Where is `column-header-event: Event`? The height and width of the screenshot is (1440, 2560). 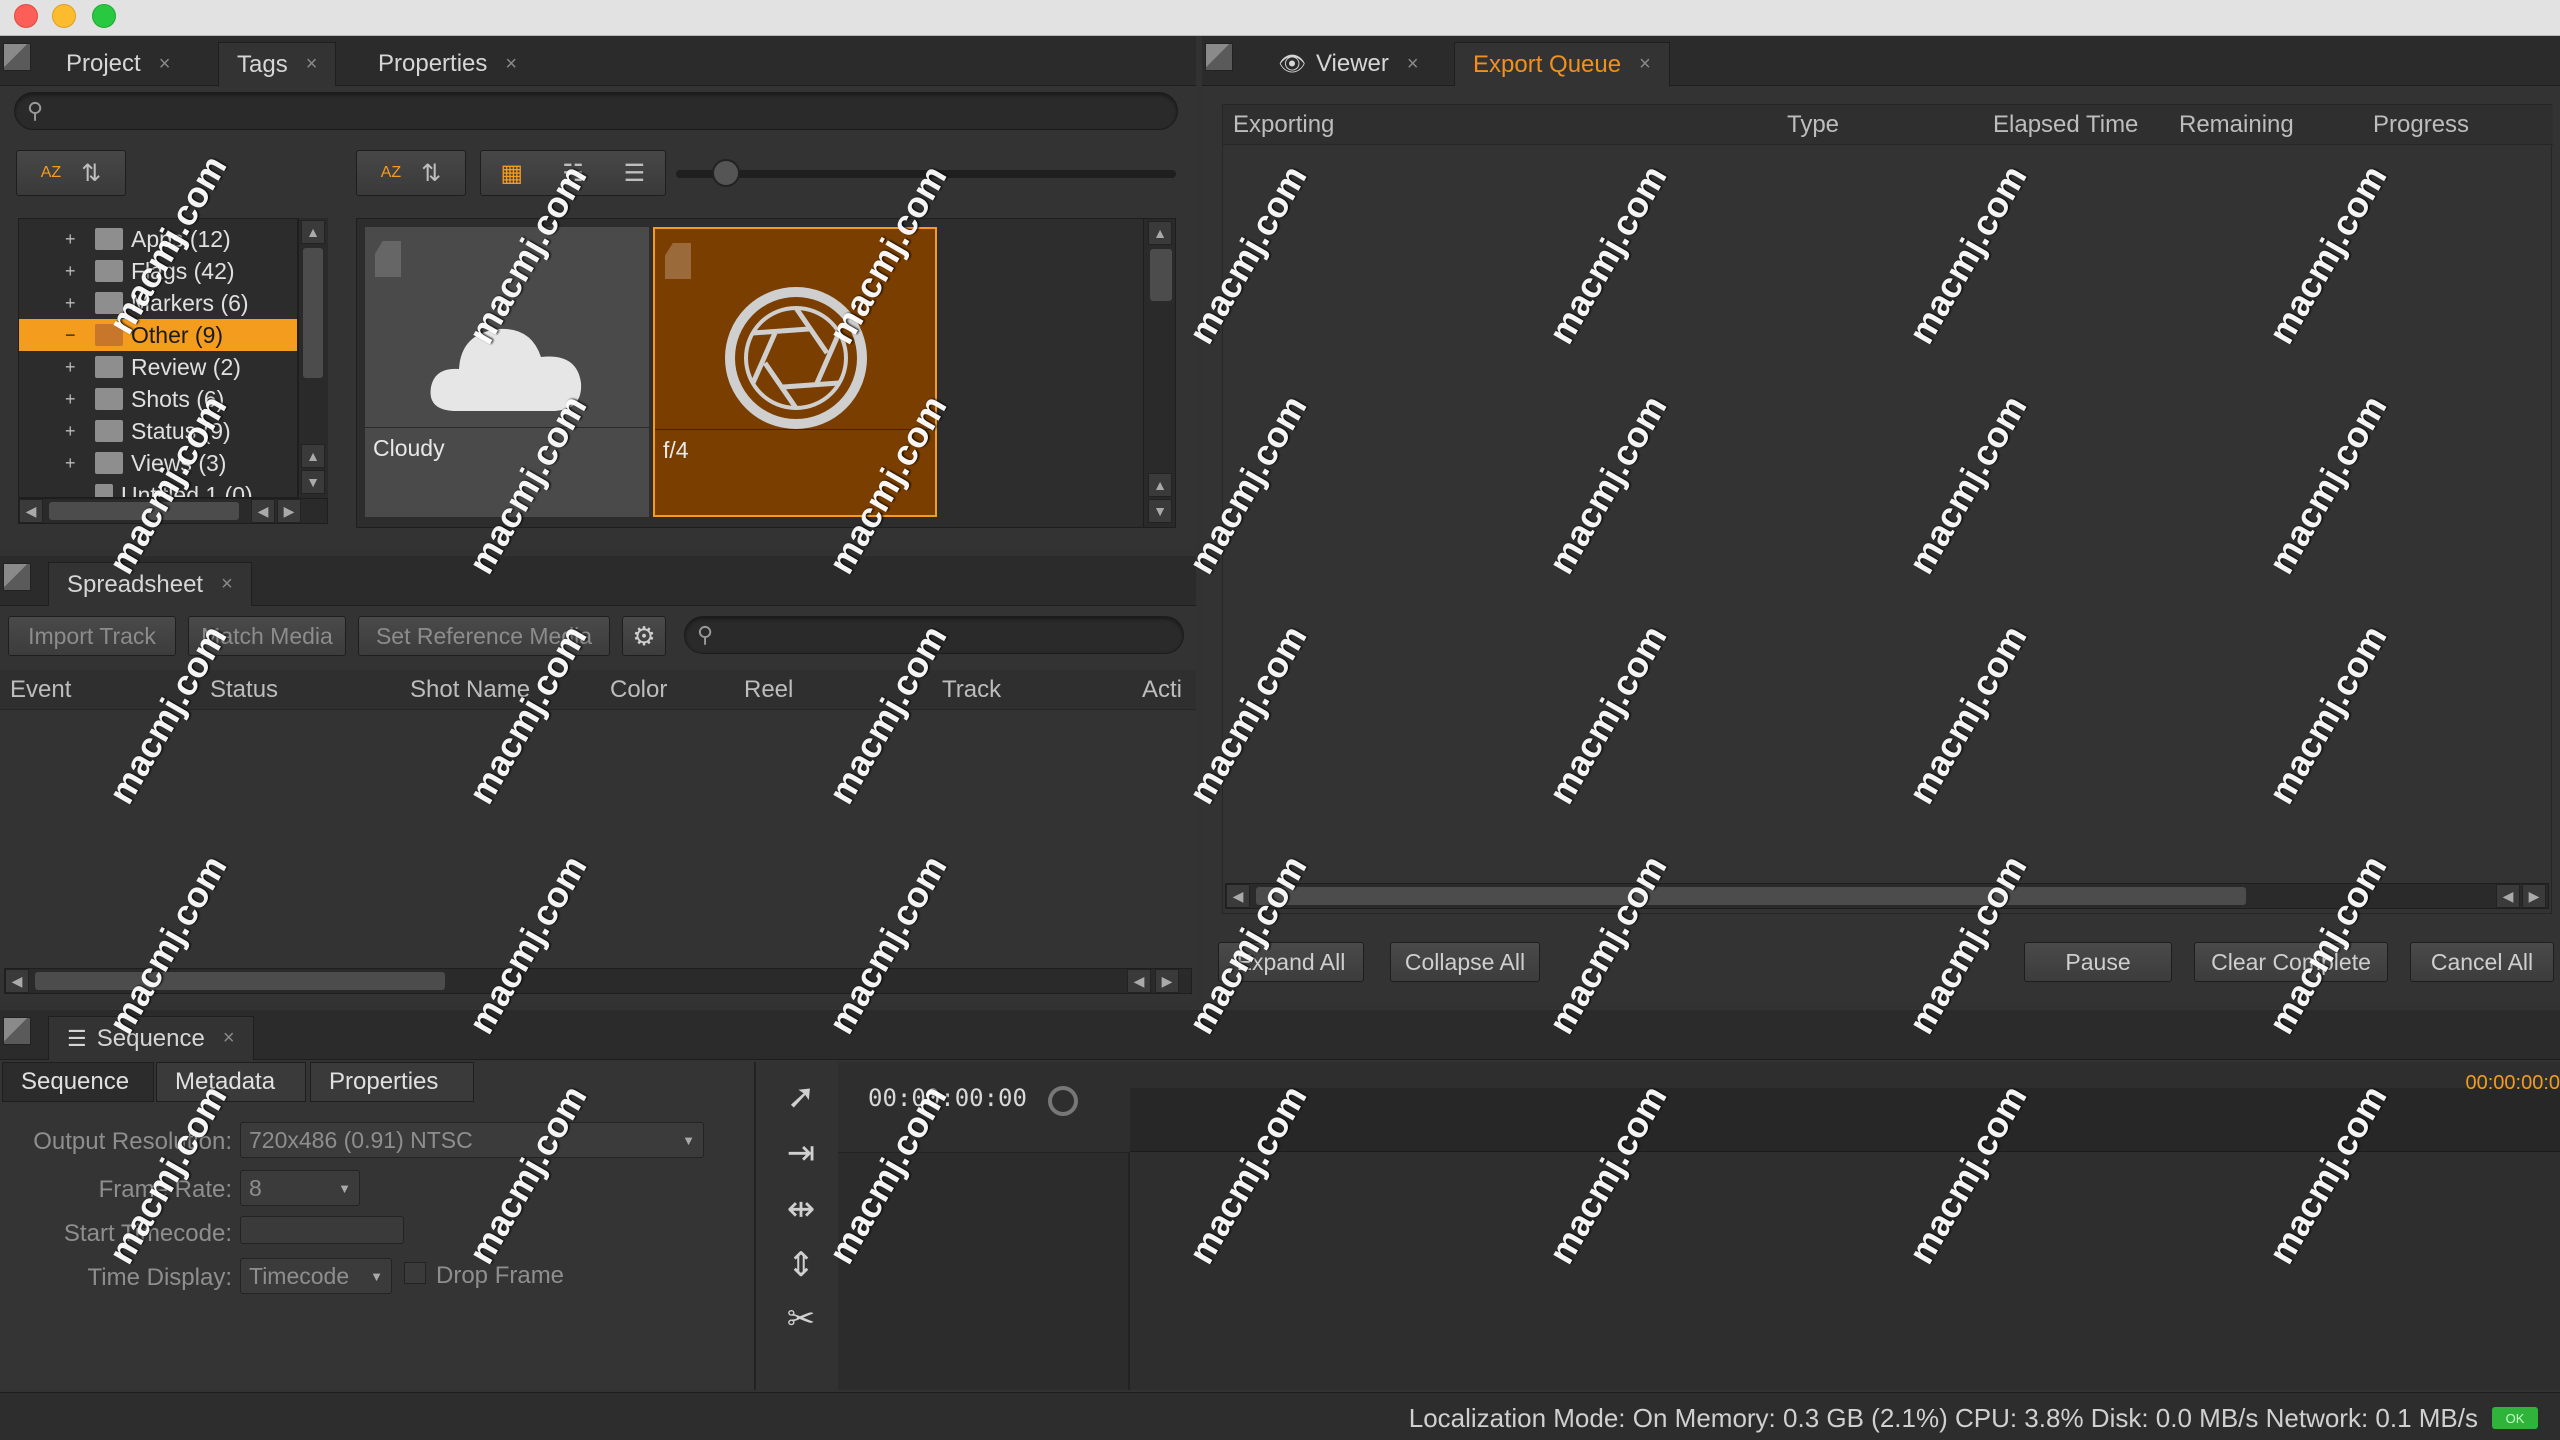 column-header-event: Event is located at coordinates (40, 690).